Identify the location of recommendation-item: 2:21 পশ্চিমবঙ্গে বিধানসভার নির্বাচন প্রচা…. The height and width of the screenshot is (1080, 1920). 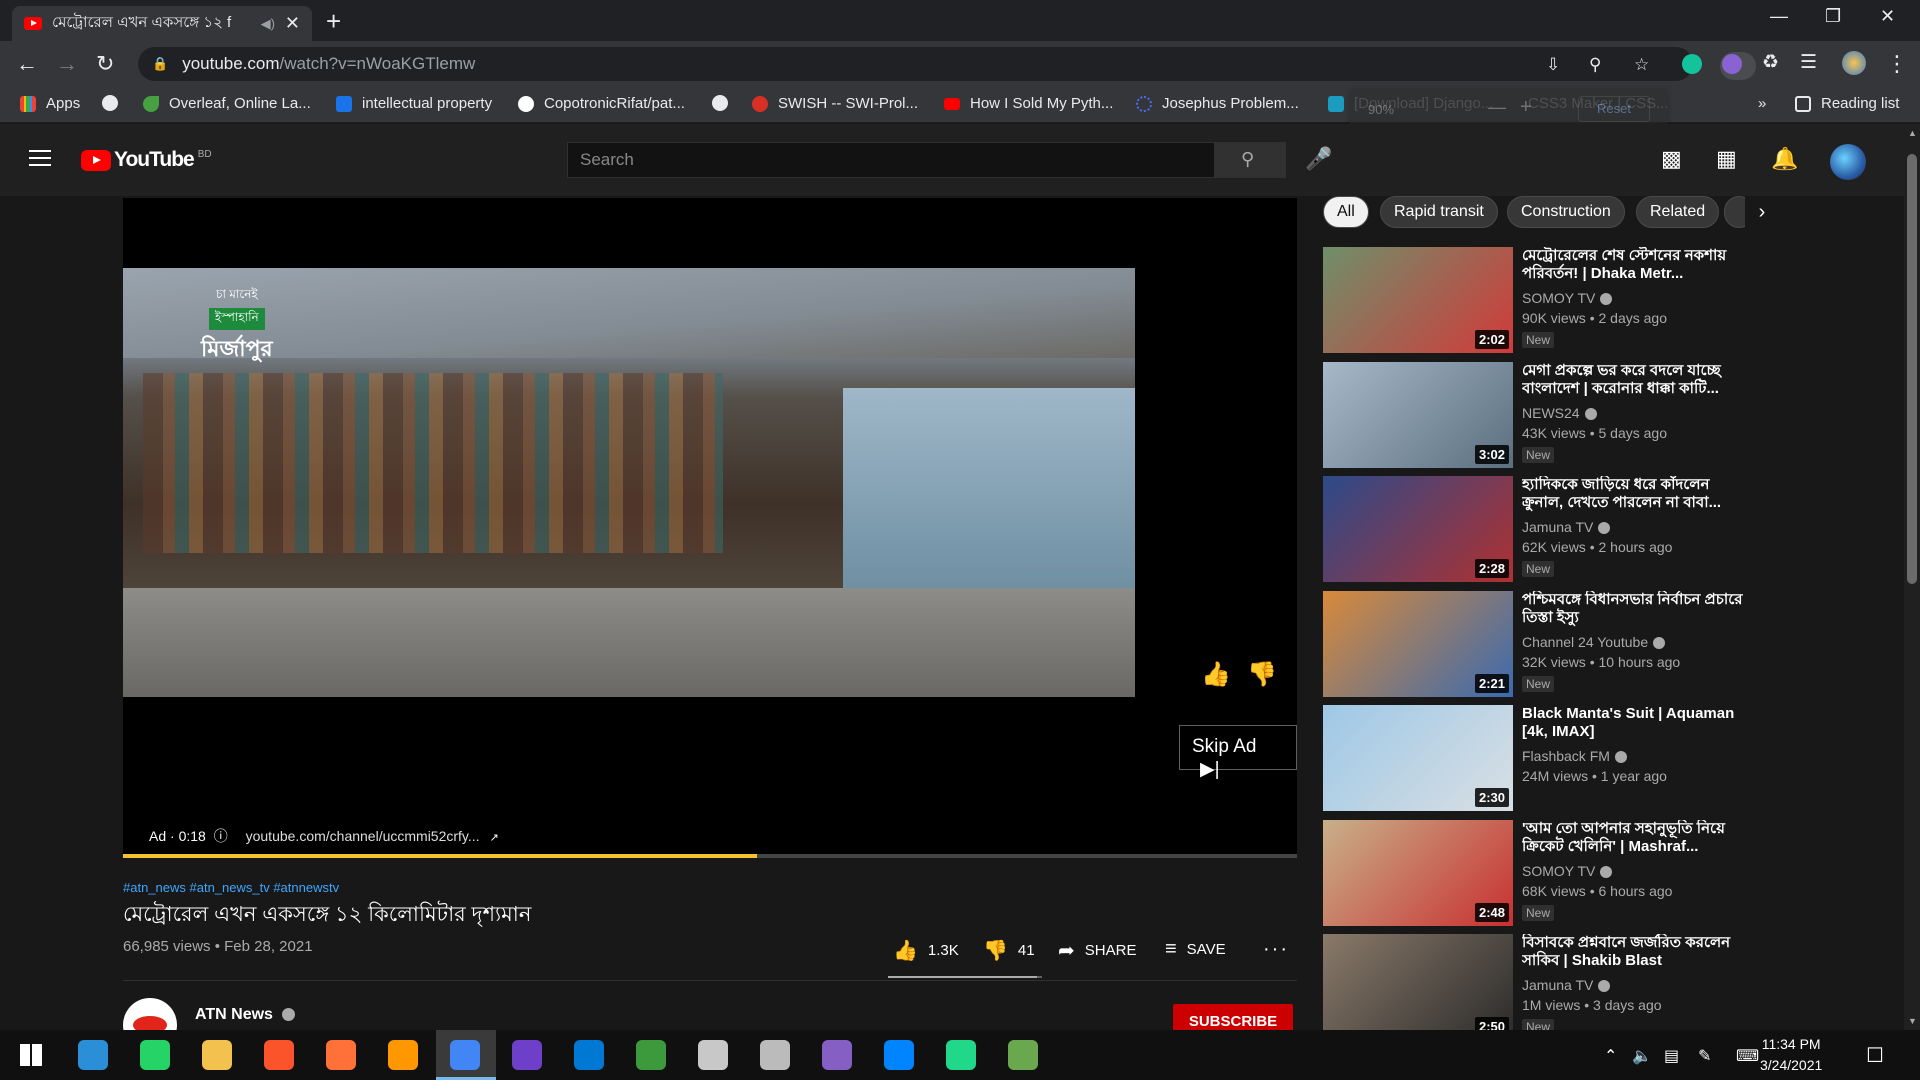
(1538, 643).